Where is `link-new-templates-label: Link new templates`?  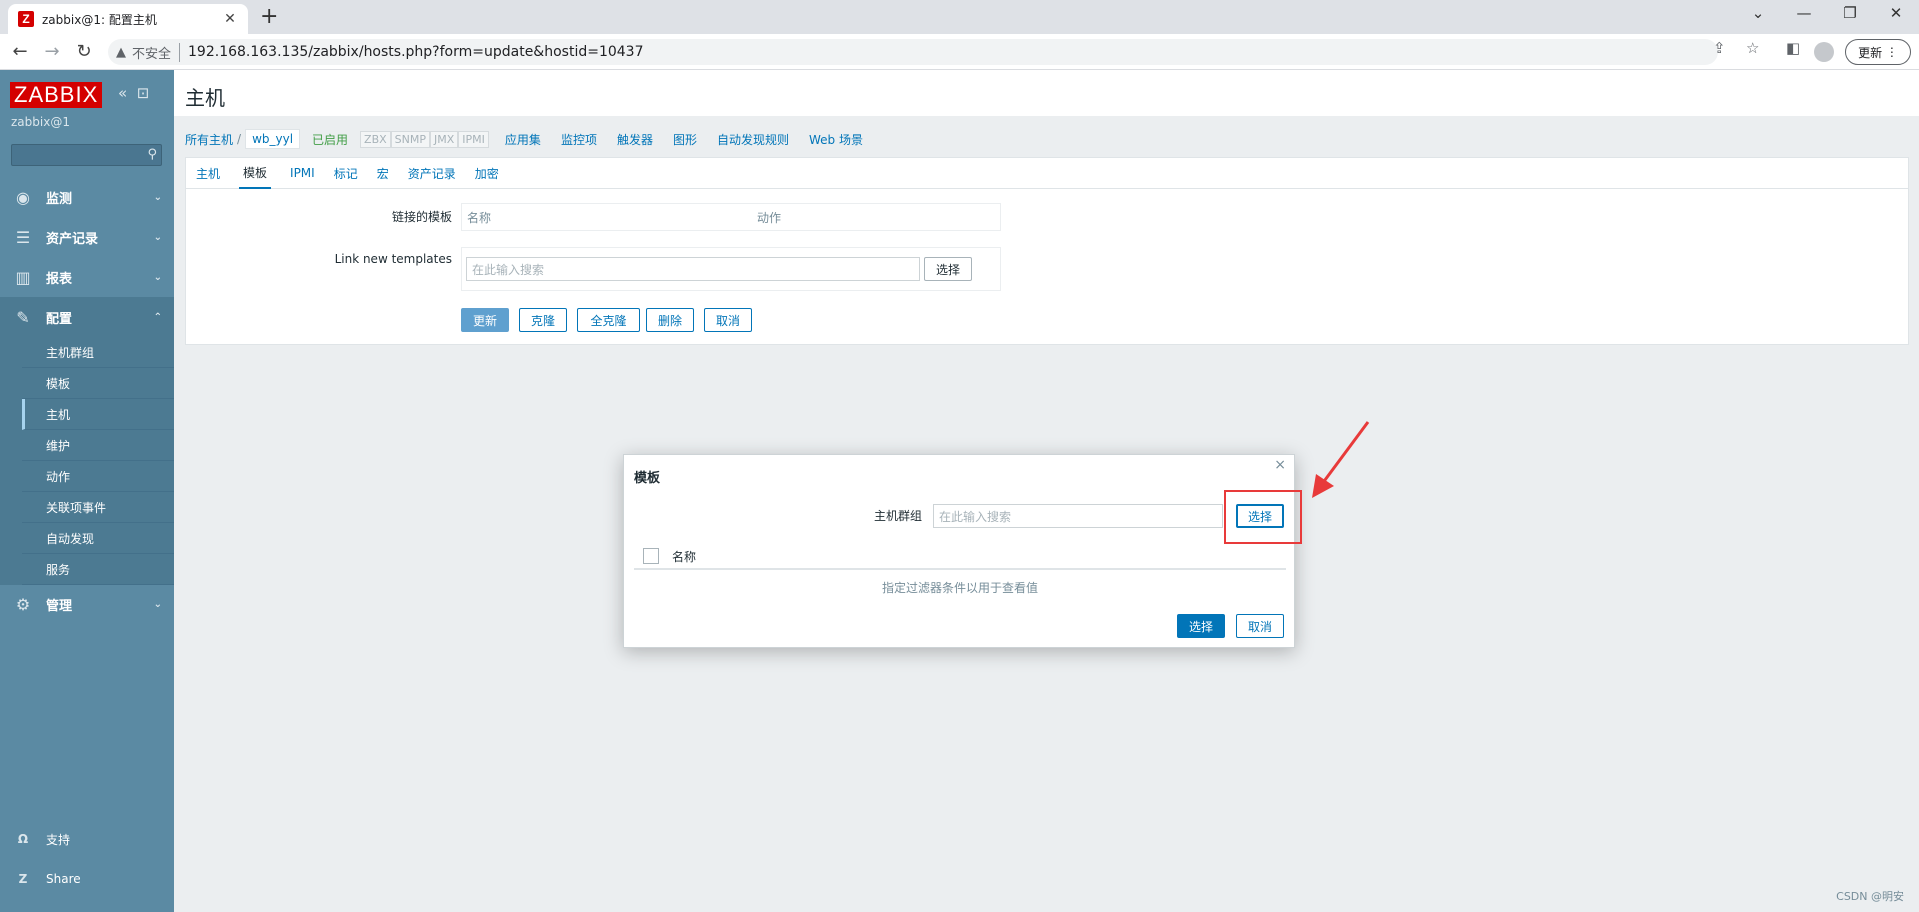 link-new-templates-label: Link new templates is located at coordinates (393, 259).